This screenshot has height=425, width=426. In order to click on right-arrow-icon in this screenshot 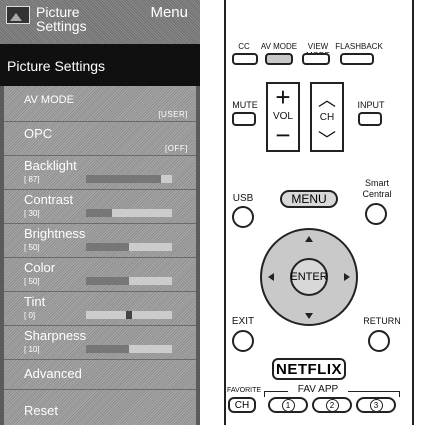, I will do `click(347, 277)`.